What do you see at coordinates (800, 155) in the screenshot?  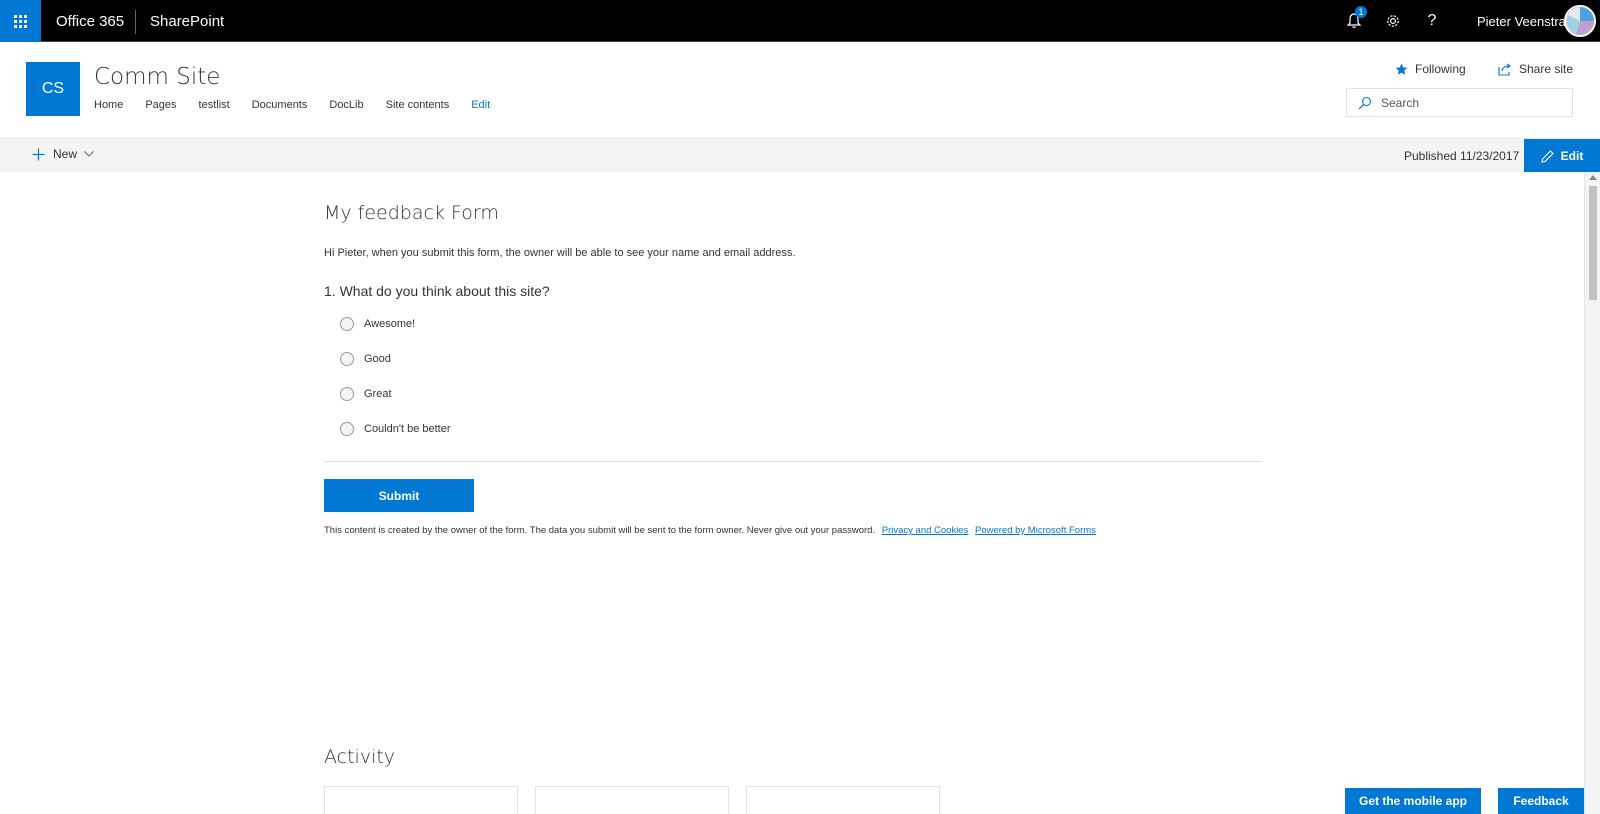 I see `command-bar: New Published 11/23/2017 Edit` at bounding box center [800, 155].